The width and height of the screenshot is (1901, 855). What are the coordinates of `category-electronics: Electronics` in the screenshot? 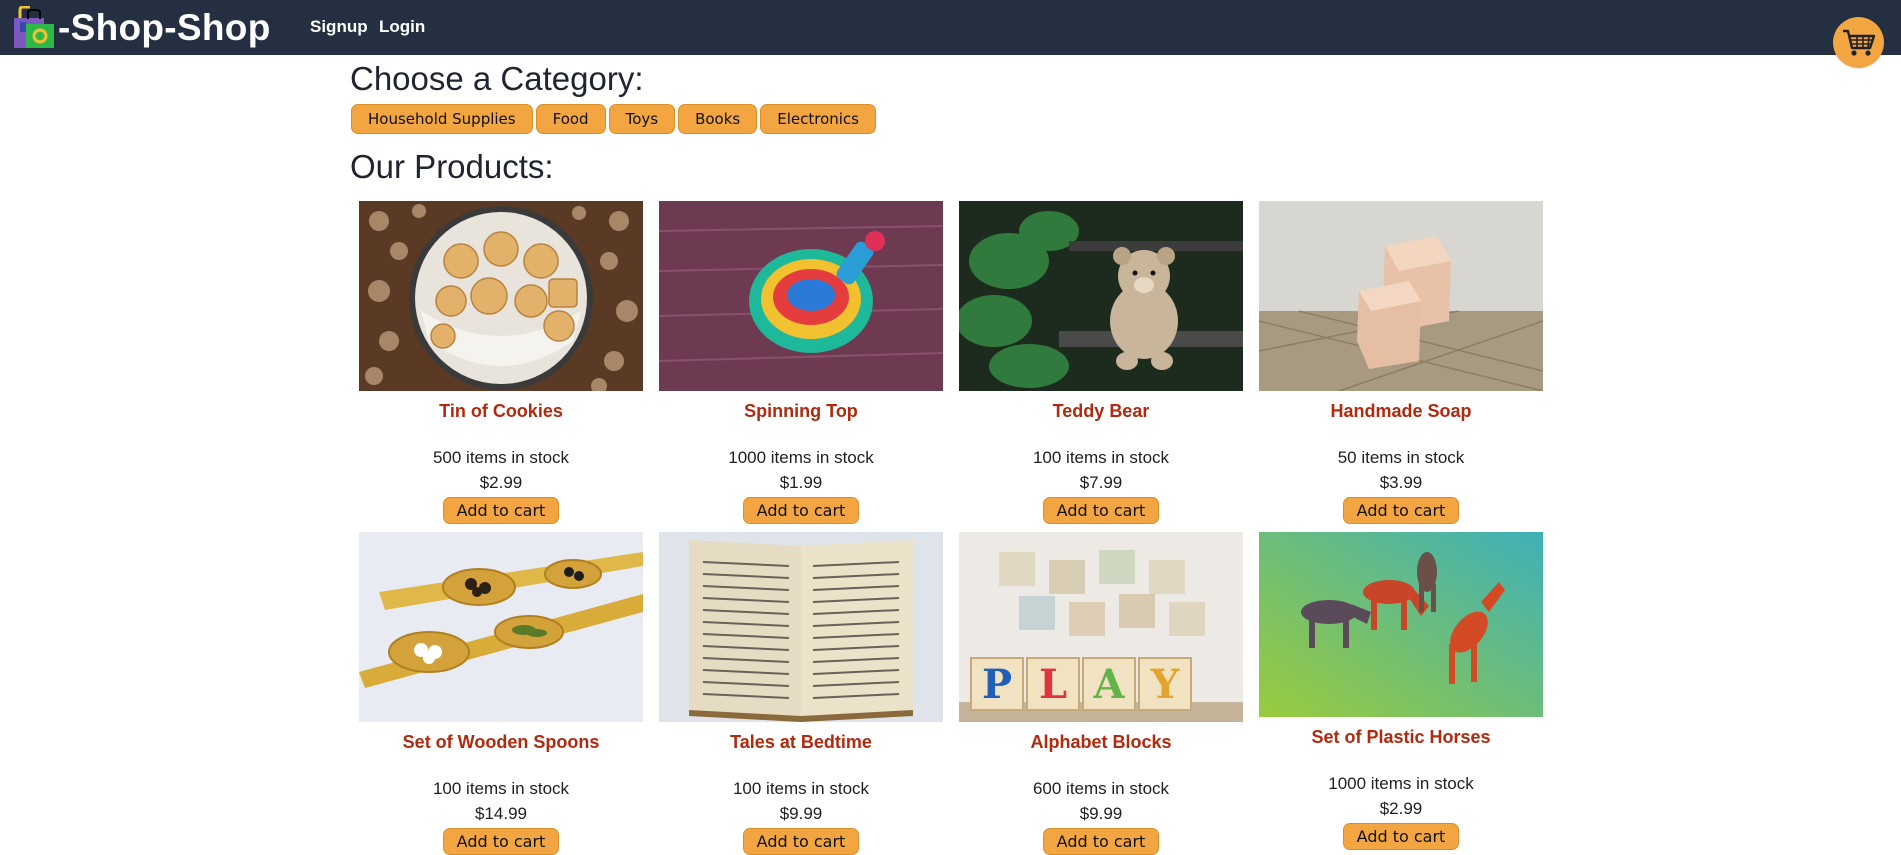 It's located at (818, 119).